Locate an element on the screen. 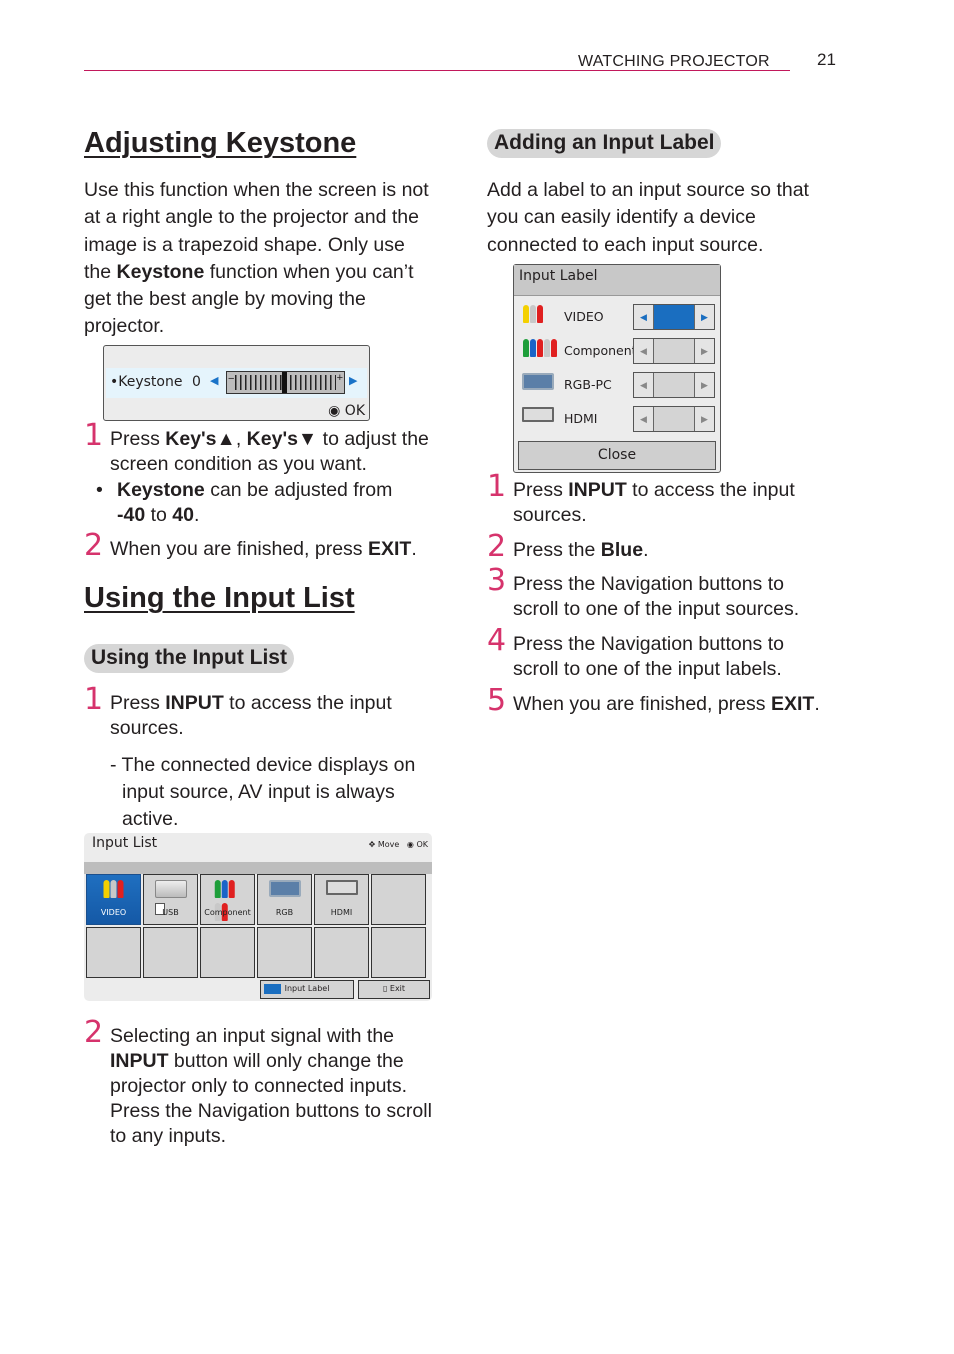 The image size is (954, 1354). input-cell-component: Component is located at coordinates (227, 899).